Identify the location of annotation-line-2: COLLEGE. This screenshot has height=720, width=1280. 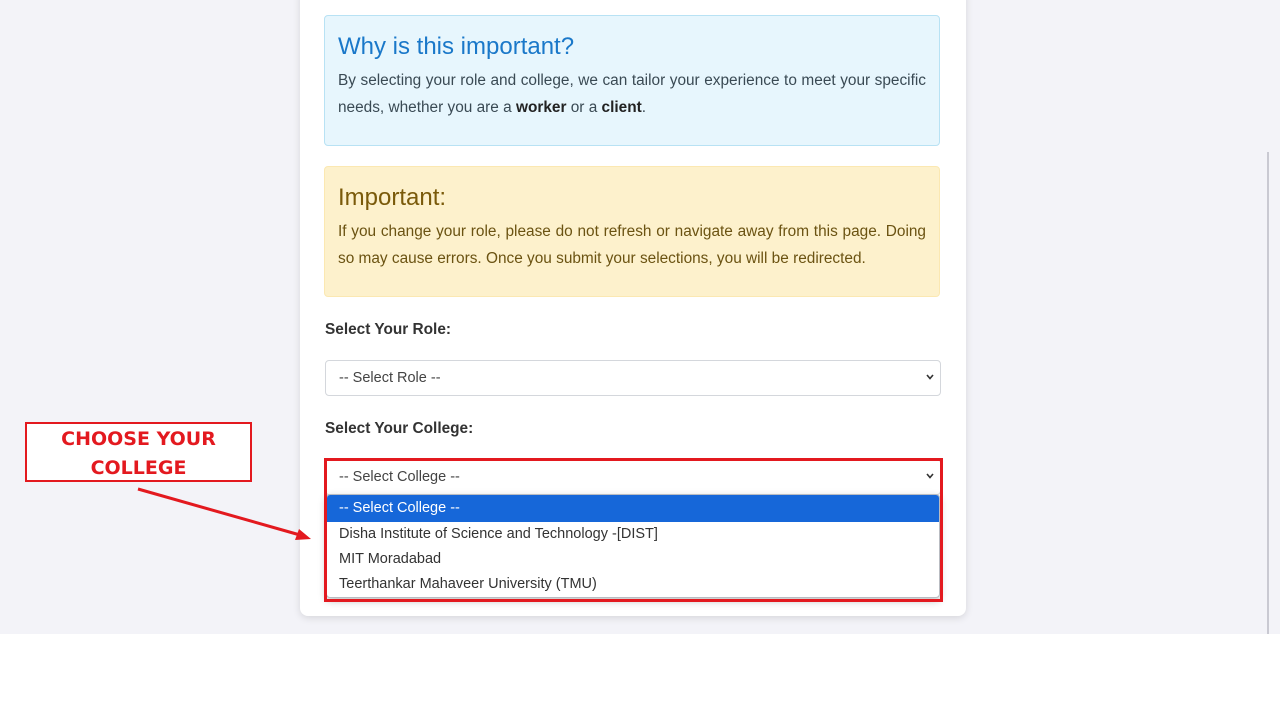
(138, 468).